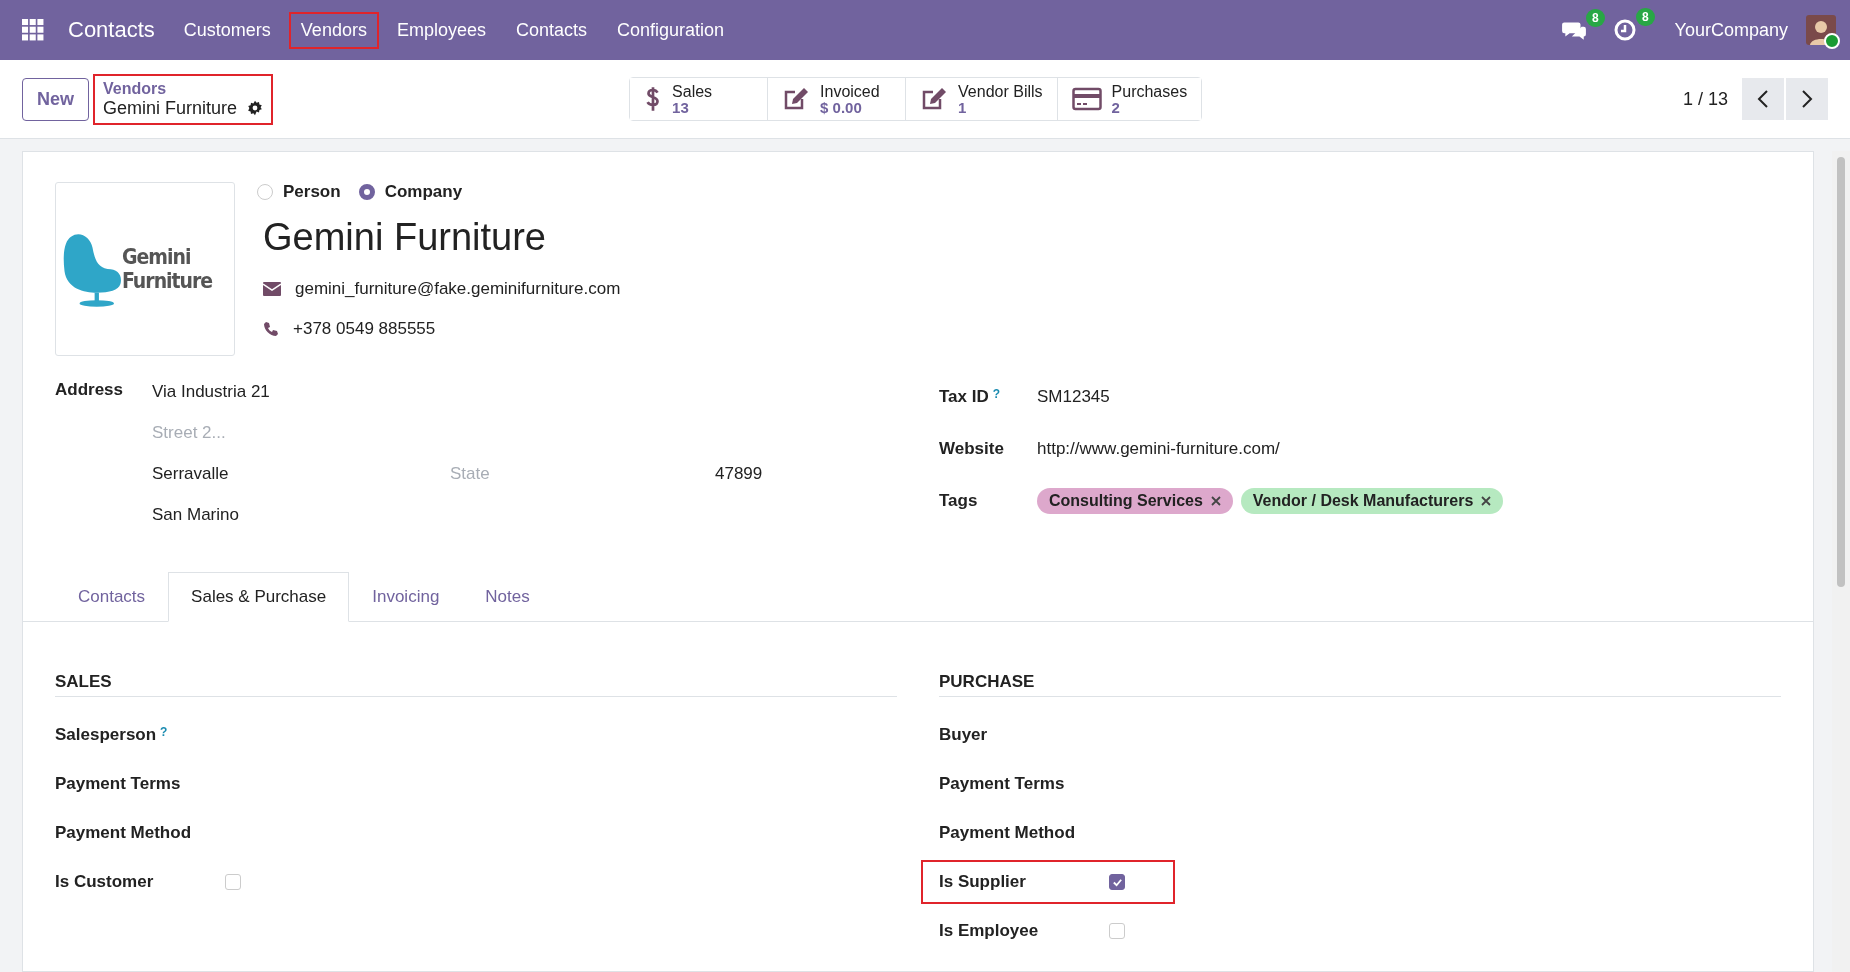  I want to click on zip-field: 47899, so click(739, 478).